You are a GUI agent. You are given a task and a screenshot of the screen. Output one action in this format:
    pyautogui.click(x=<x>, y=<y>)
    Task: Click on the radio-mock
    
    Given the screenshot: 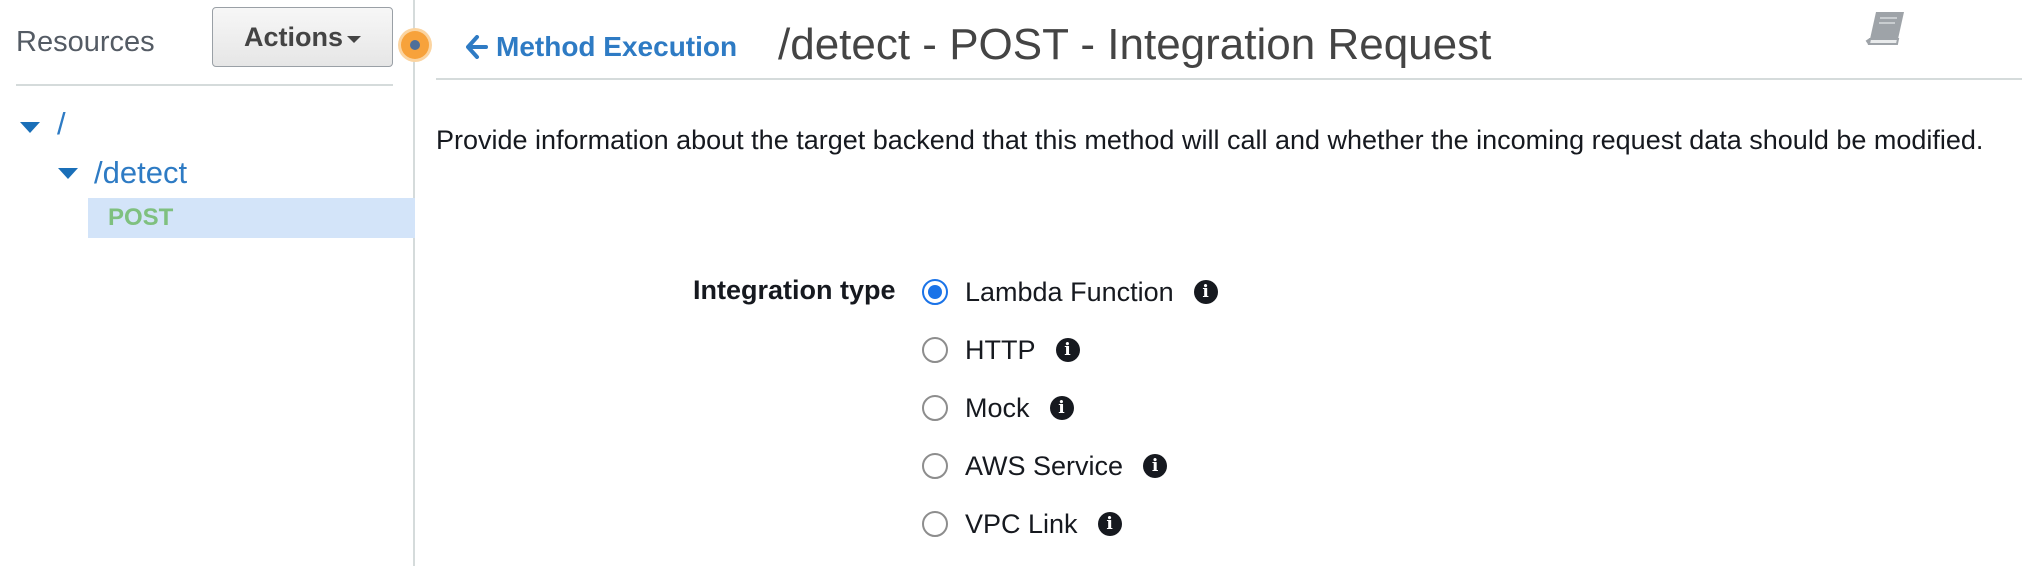 What is the action you would take?
    pyautogui.click(x=935, y=408)
    